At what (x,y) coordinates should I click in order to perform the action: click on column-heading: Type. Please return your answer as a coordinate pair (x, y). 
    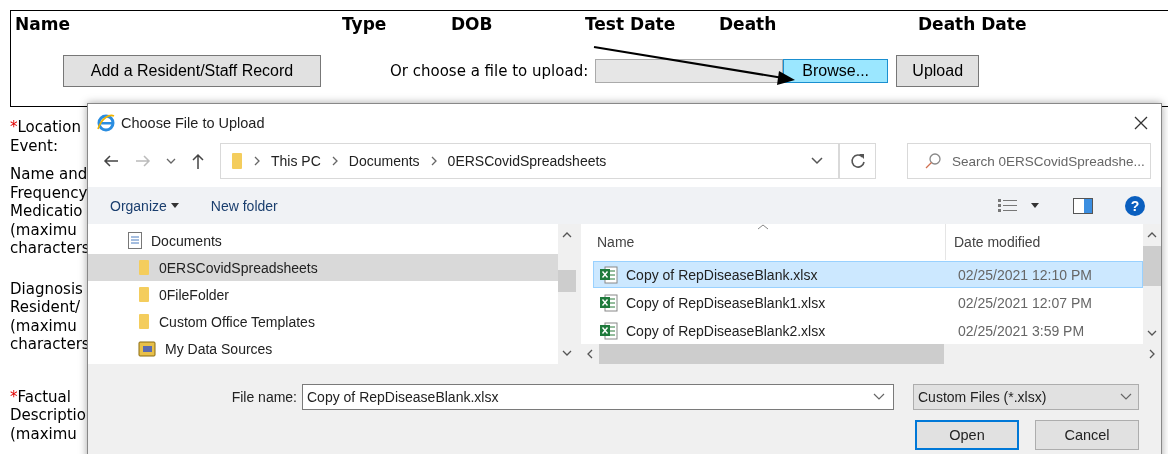
    Looking at the image, I should click on (365, 24).